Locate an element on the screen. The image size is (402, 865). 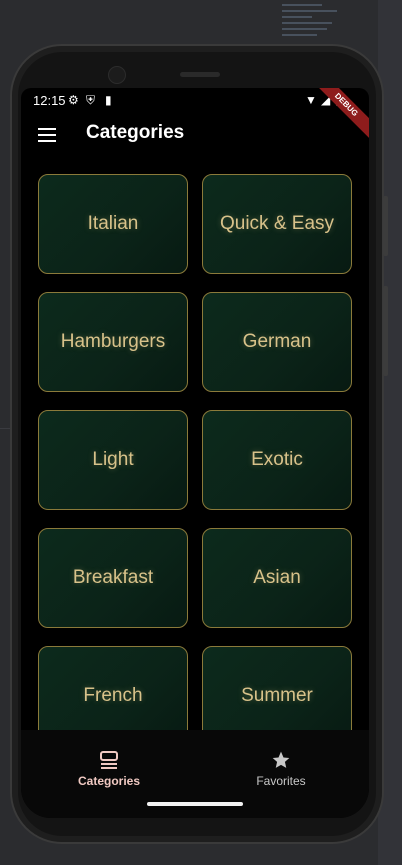
category-tile-light: Light is located at coordinates (113, 460).